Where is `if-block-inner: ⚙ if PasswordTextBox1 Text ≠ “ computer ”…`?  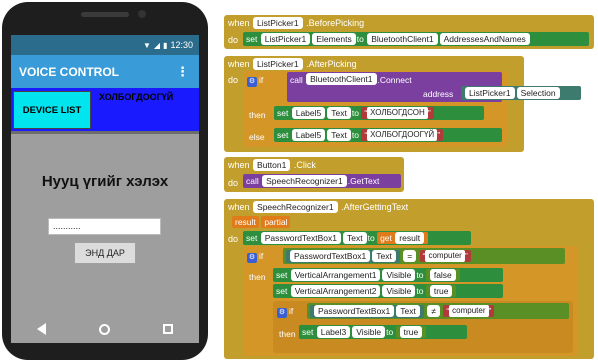
if-block-inner: ⚙ if PasswordTextBox1 Text ≠ “ computer ”… is located at coordinates (423, 327).